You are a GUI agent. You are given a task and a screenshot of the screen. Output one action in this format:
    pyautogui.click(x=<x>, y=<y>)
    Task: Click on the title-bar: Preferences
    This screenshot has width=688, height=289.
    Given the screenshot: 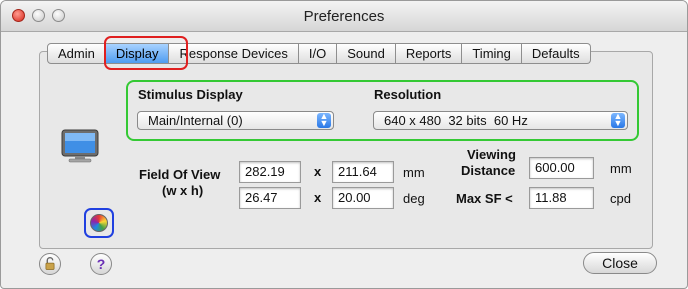 What is the action you would take?
    pyautogui.click(x=344, y=16)
    